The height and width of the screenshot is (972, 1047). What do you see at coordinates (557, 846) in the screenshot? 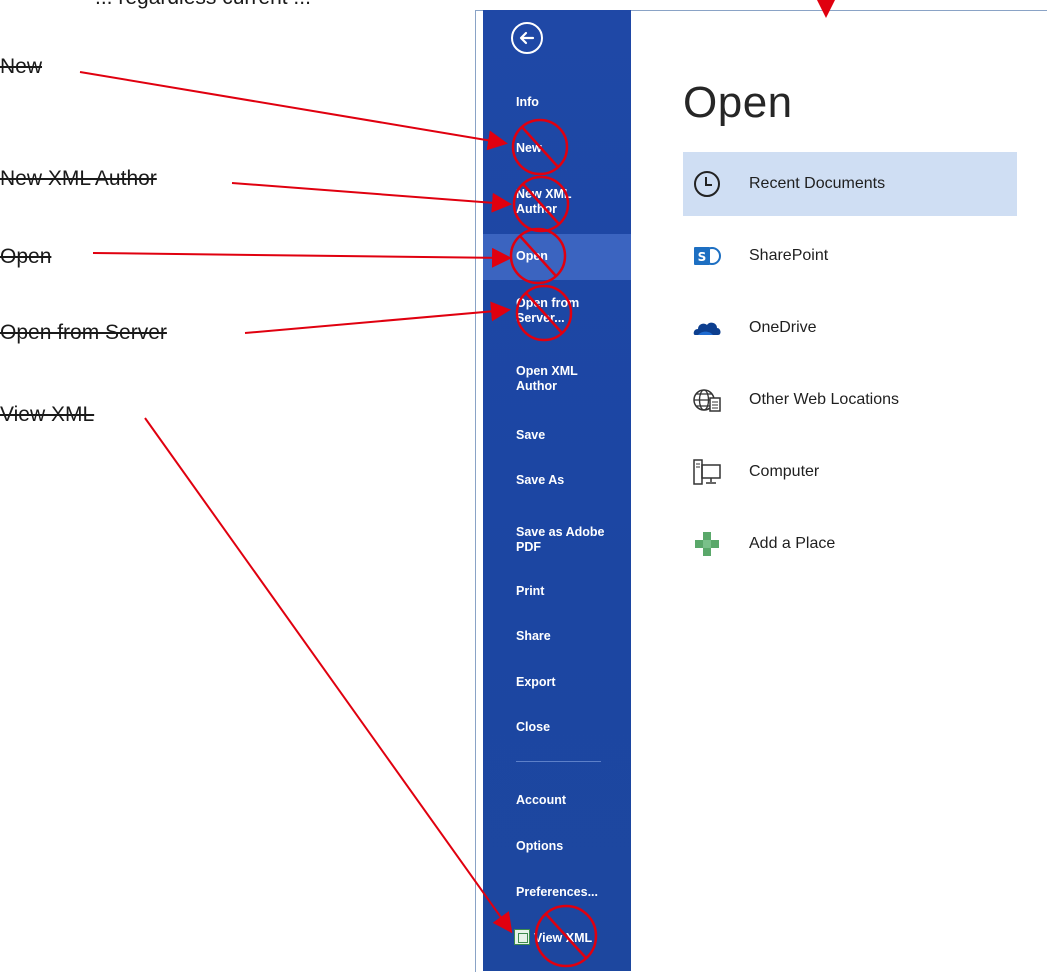
I see `nav-item-options: Options` at bounding box center [557, 846].